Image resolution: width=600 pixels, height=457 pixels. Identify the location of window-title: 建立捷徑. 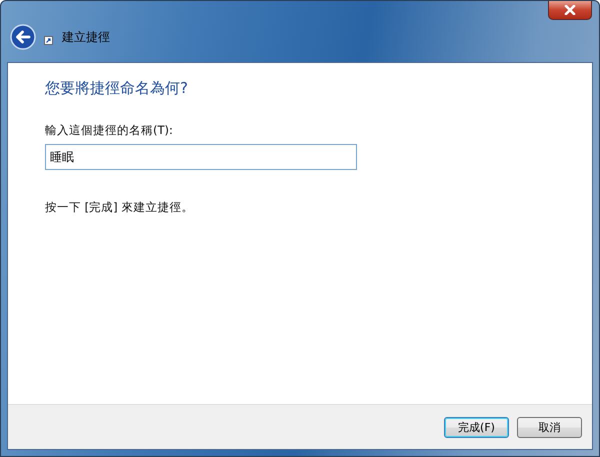
(86, 37).